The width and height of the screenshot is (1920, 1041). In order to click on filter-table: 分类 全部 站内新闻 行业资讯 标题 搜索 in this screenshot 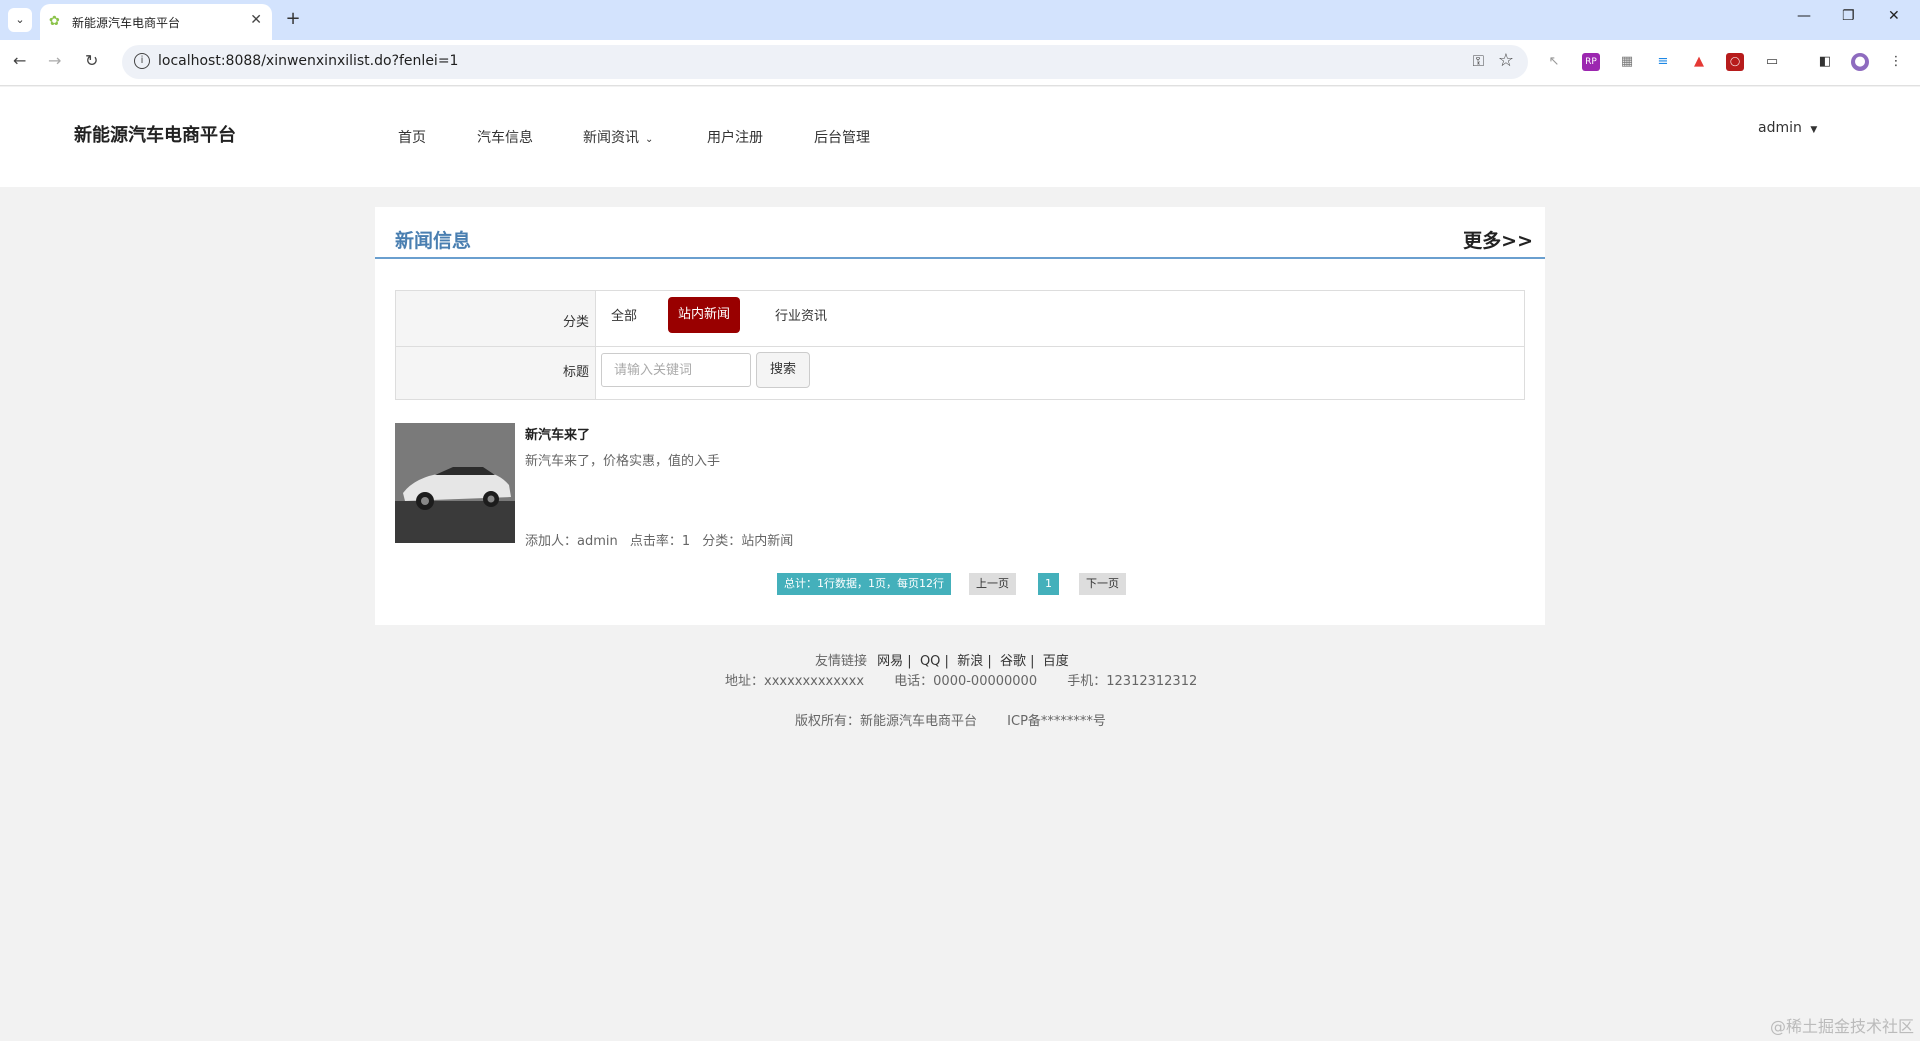, I will do `click(960, 345)`.